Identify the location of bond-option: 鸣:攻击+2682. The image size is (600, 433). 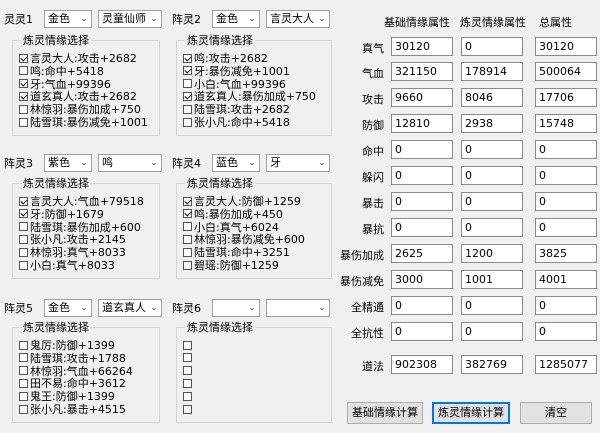
(225, 59).